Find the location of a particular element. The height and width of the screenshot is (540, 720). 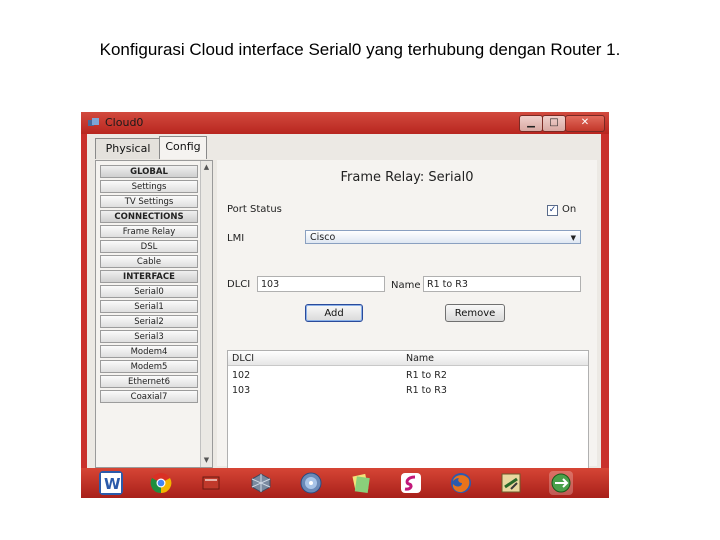

chevron-down-icon: ▼ is located at coordinates (573, 238).